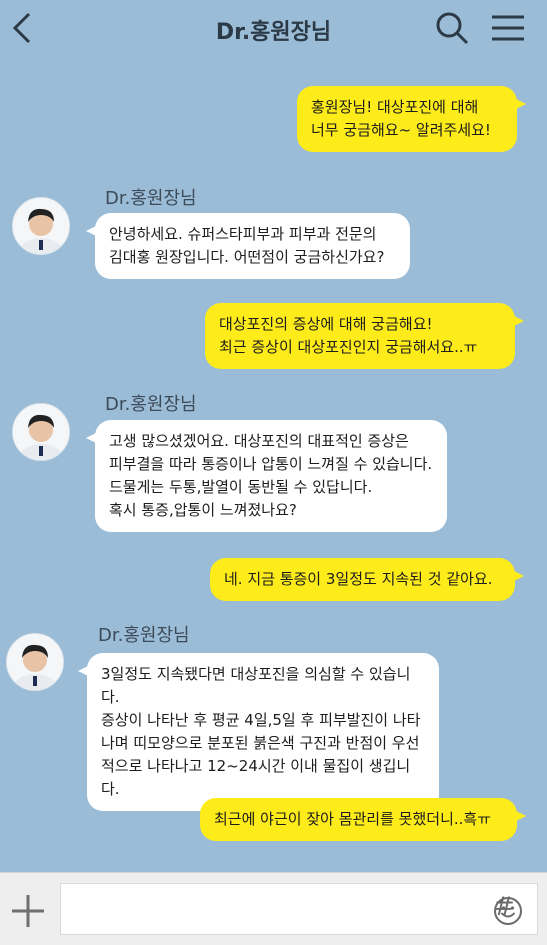 The height and width of the screenshot is (945, 547). Describe the element at coordinates (504, 907) in the screenshot. I see `hashtag-button: #` at that location.